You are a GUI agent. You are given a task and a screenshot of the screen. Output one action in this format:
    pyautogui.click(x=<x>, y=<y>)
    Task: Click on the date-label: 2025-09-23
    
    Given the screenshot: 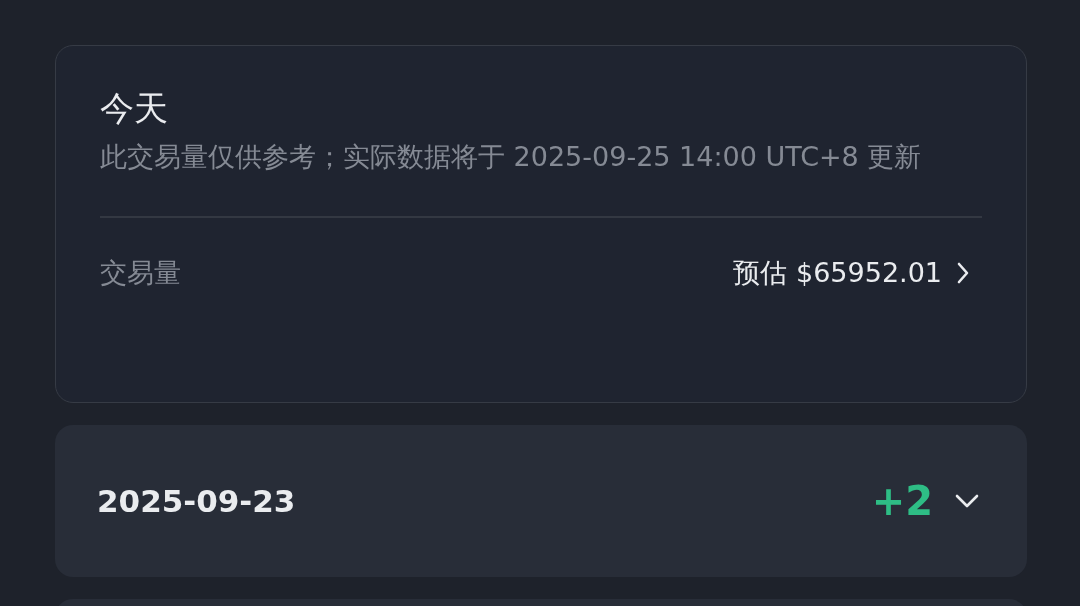 What is the action you would take?
    pyautogui.click(x=196, y=501)
    